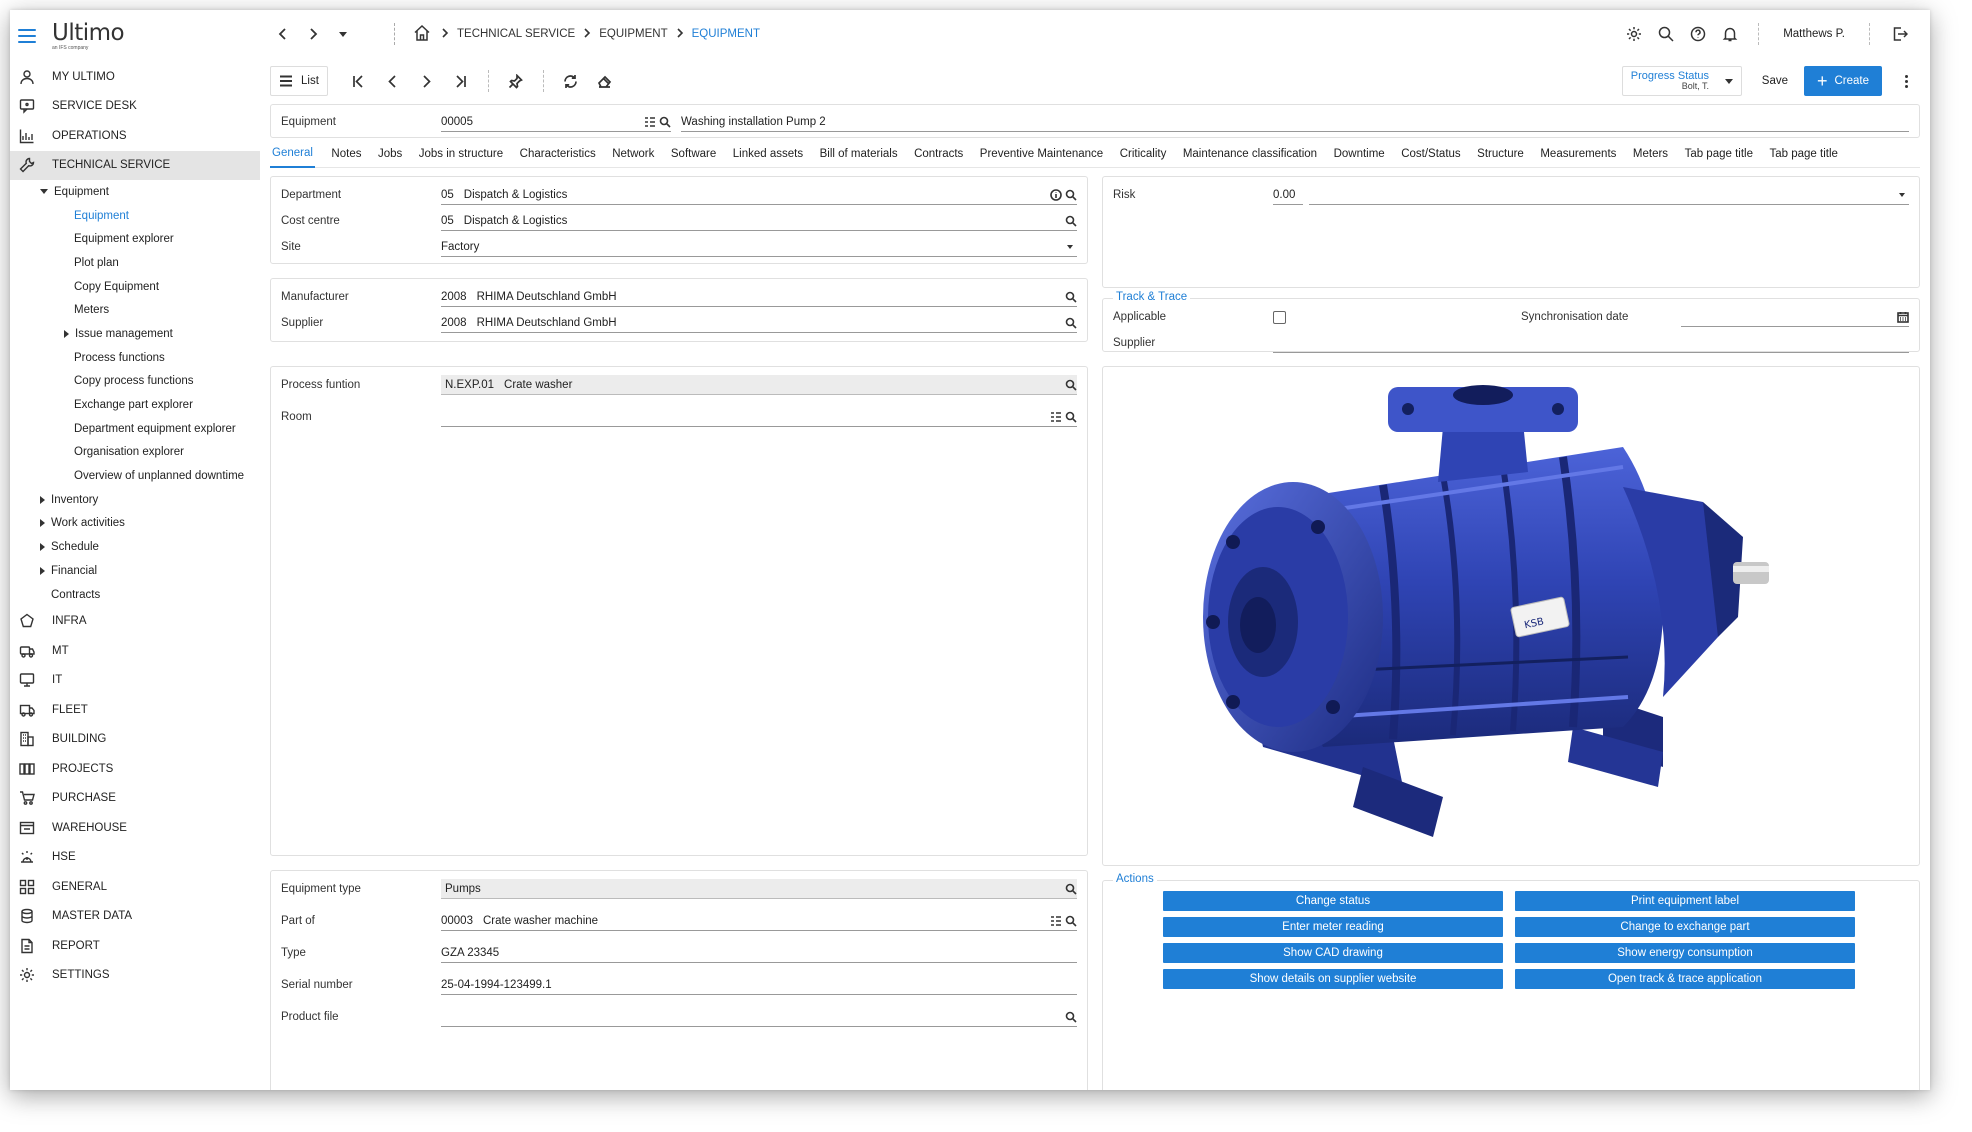 This screenshot has width=1972, height=1132. Describe the element at coordinates (135, 975) in the screenshot. I see `nav-item-settings: SETTINGS` at that location.